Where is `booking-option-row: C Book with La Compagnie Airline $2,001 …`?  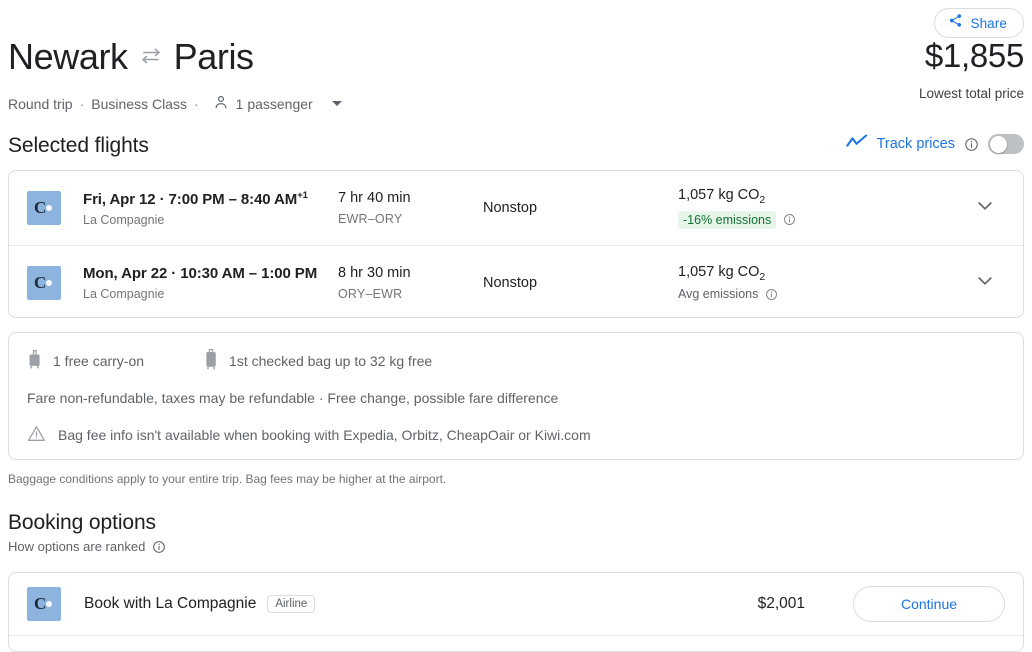 booking-option-row: C Book with La Compagnie Airline $2,001 … is located at coordinates (516, 604).